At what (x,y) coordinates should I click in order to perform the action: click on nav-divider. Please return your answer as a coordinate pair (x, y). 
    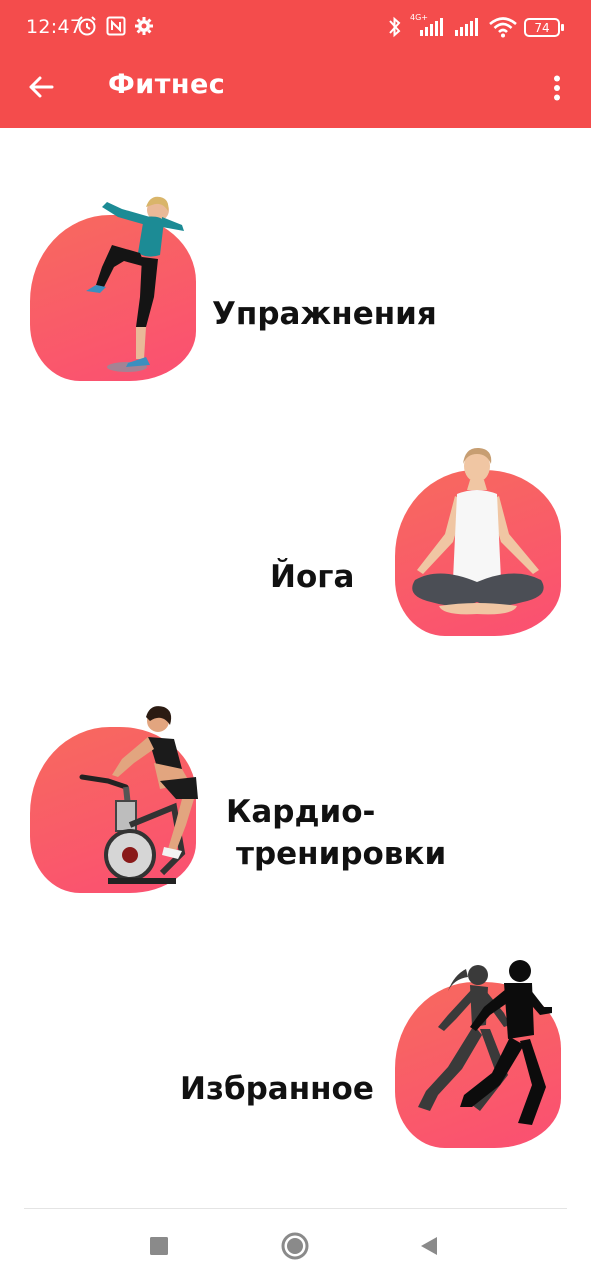
    Looking at the image, I should click on (295, 1208).